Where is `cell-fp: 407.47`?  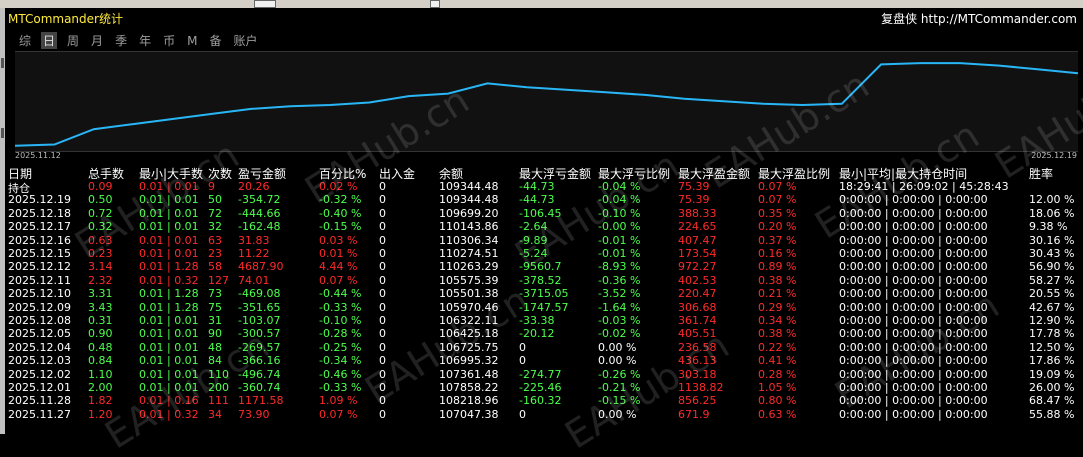 cell-fp: 407.47 is located at coordinates (697, 240).